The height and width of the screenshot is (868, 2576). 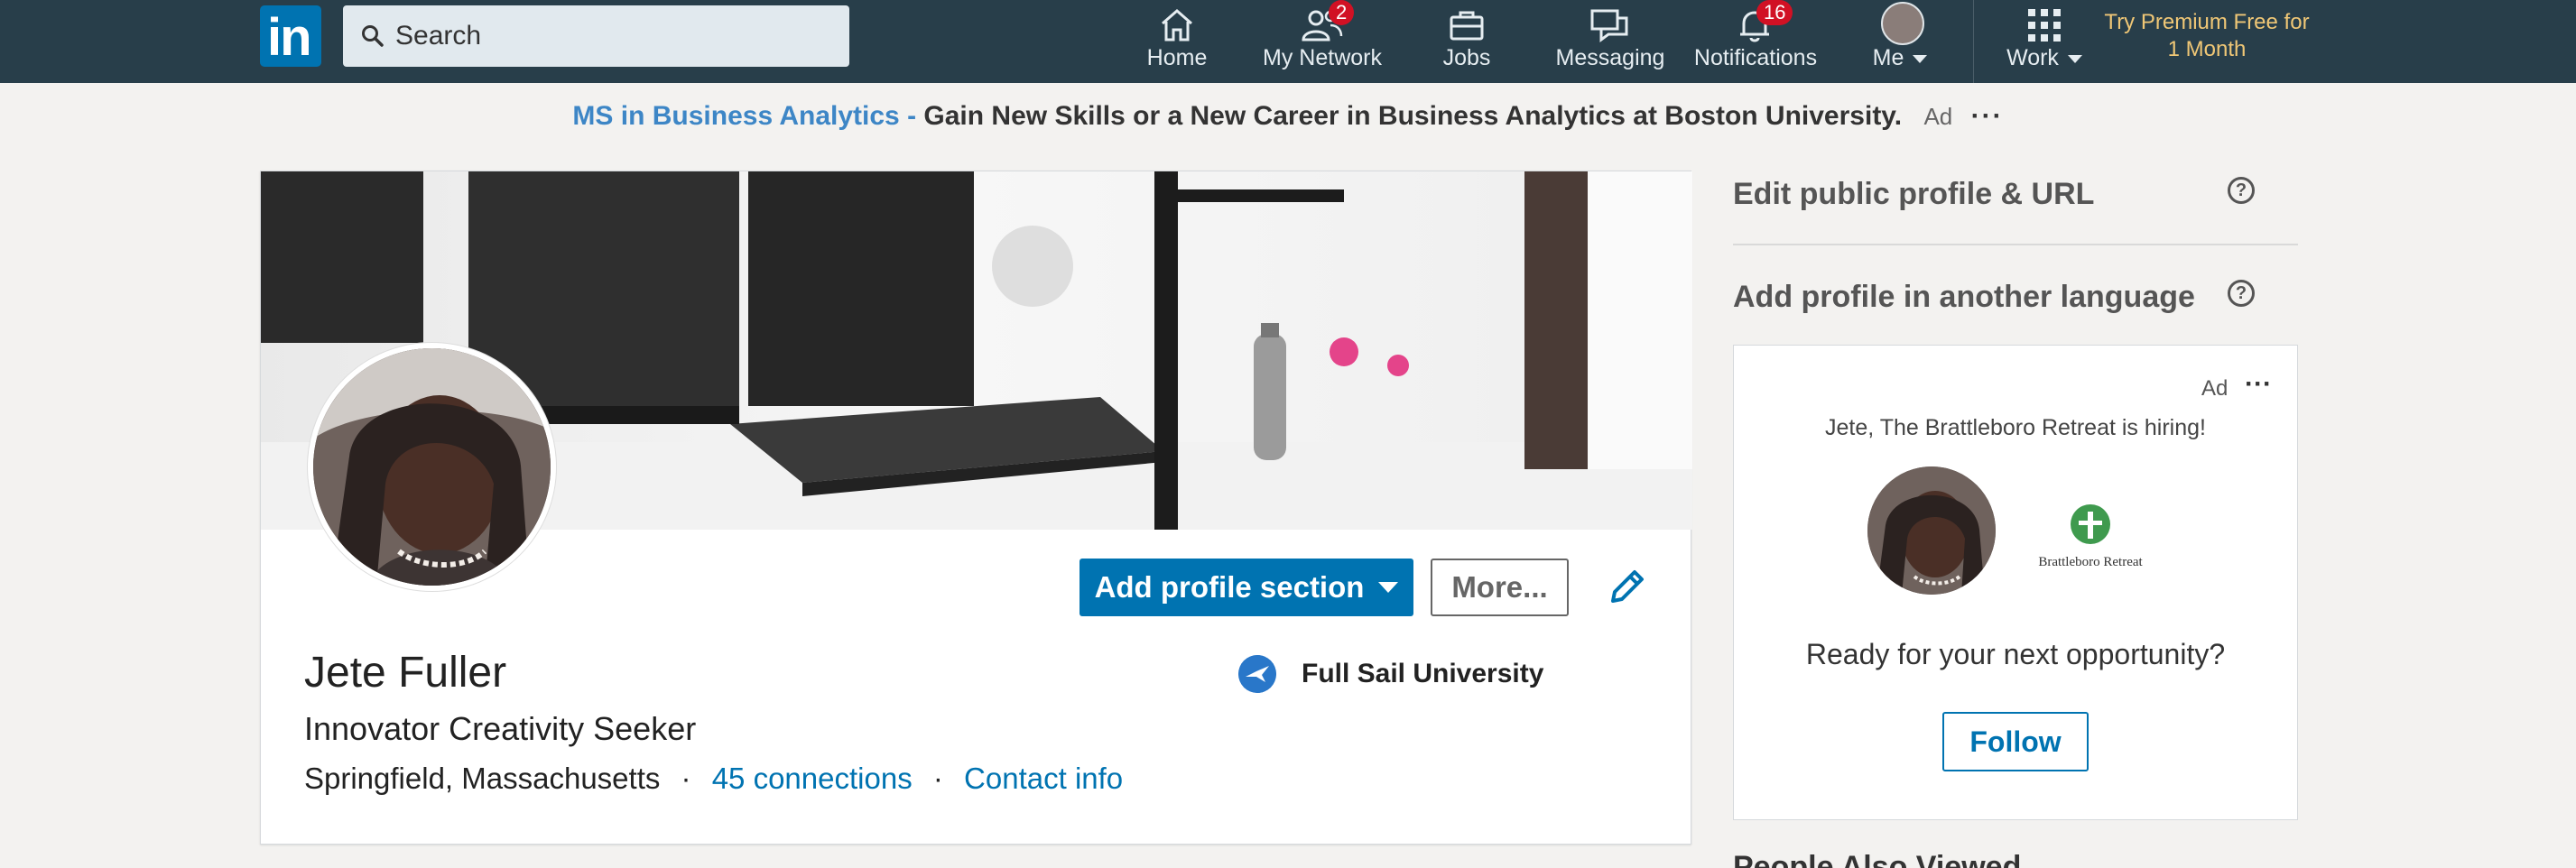 What do you see at coordinates (1755, 58) in the screenshot?
I see `nav-notifications-label: Notifications` at bounding box center [1755, 58].